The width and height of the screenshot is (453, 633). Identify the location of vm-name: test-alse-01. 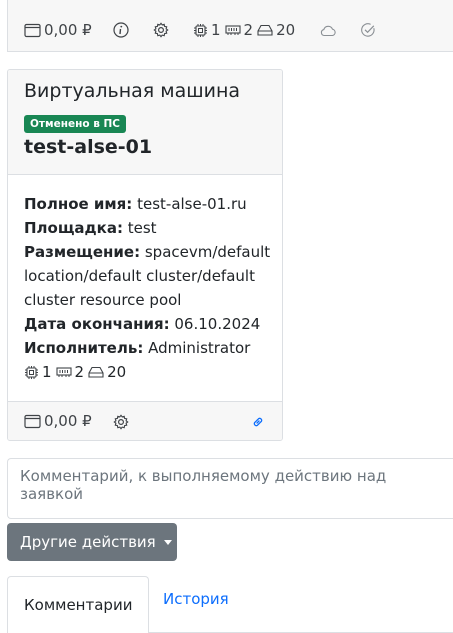
(88, 147).